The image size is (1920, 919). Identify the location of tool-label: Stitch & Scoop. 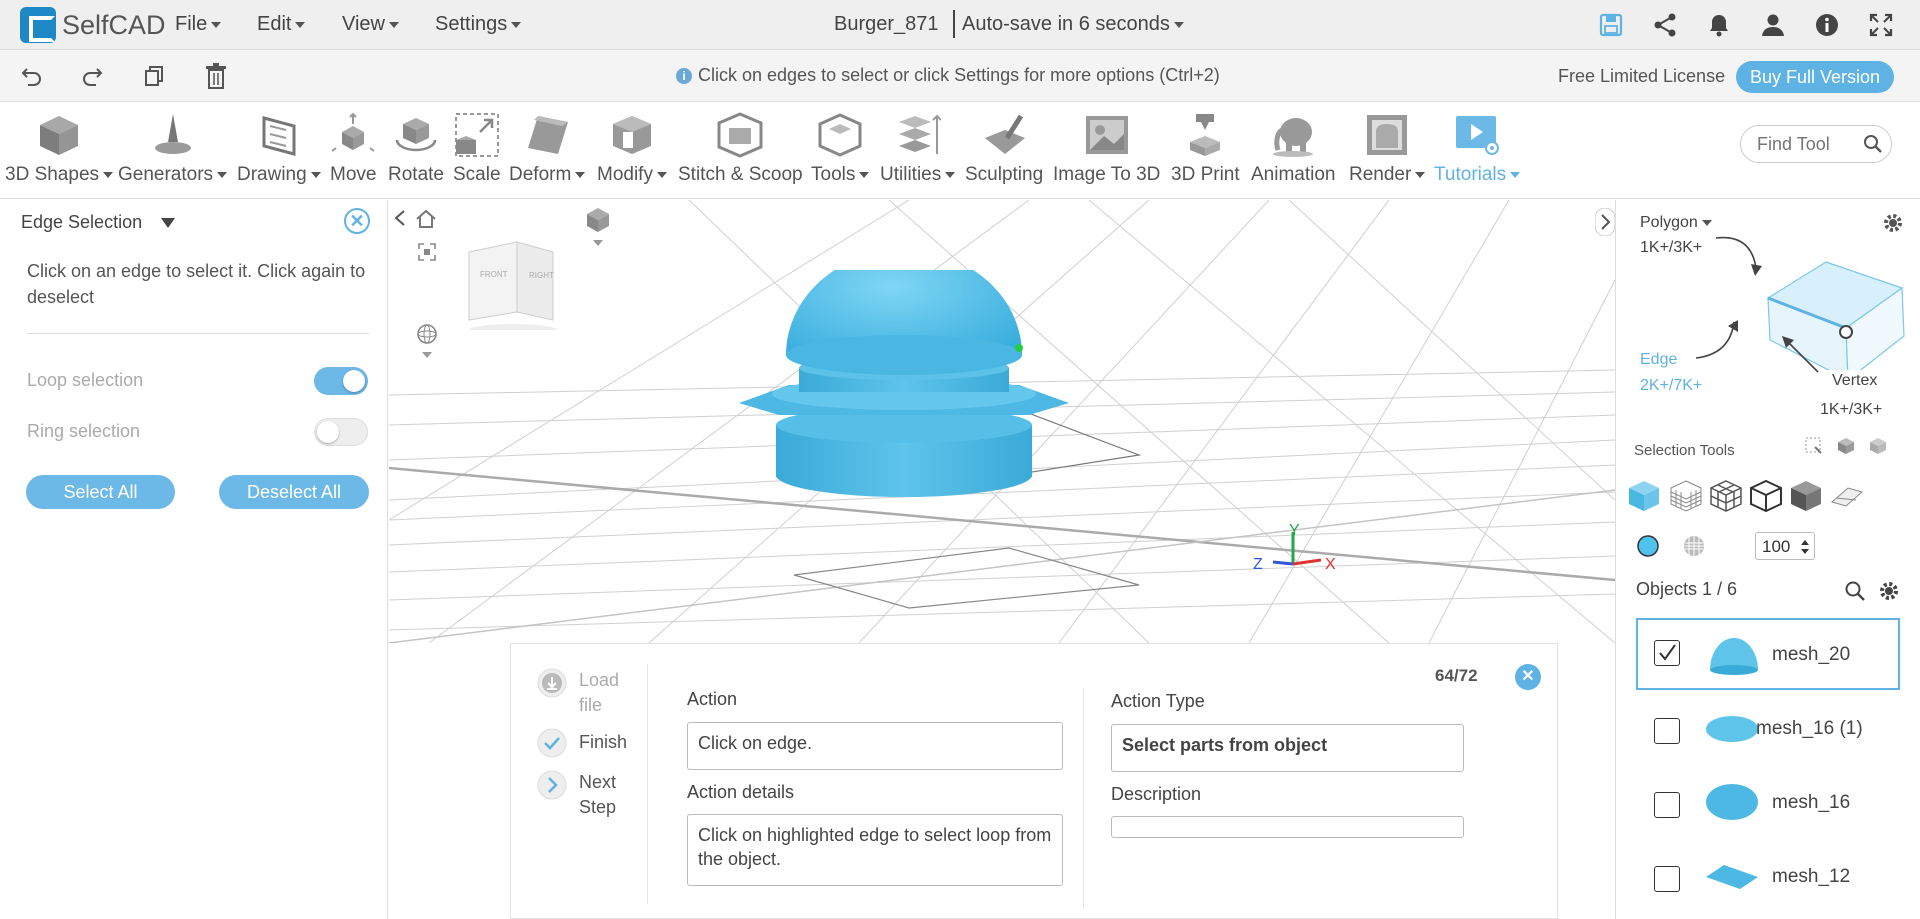
(740, 174).